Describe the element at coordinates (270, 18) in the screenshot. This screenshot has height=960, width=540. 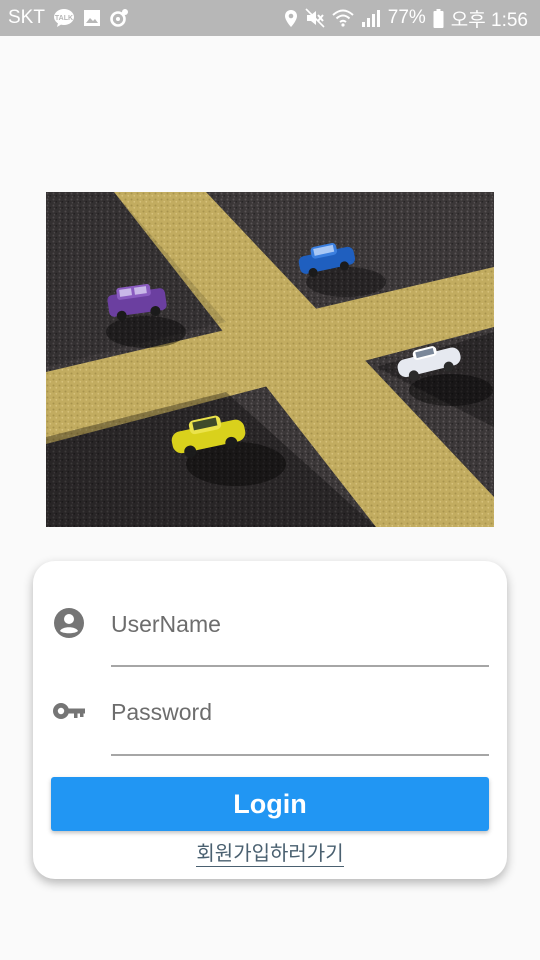
I see `status-bar: SKT TALK 77% 오후 1:56` at that location.